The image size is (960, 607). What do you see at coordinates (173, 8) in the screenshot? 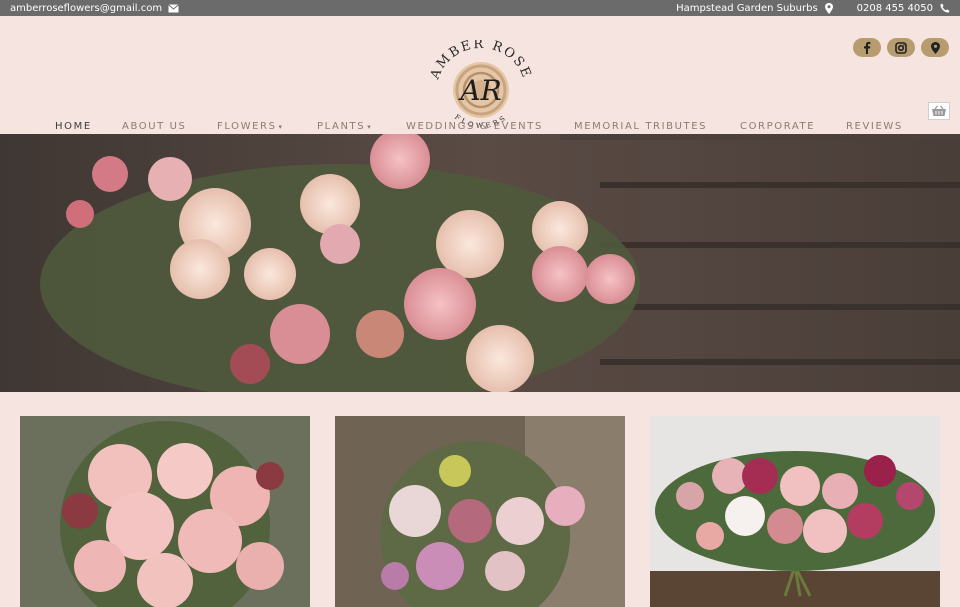
I see `envelope-icon` at bounding box center [173, 8].